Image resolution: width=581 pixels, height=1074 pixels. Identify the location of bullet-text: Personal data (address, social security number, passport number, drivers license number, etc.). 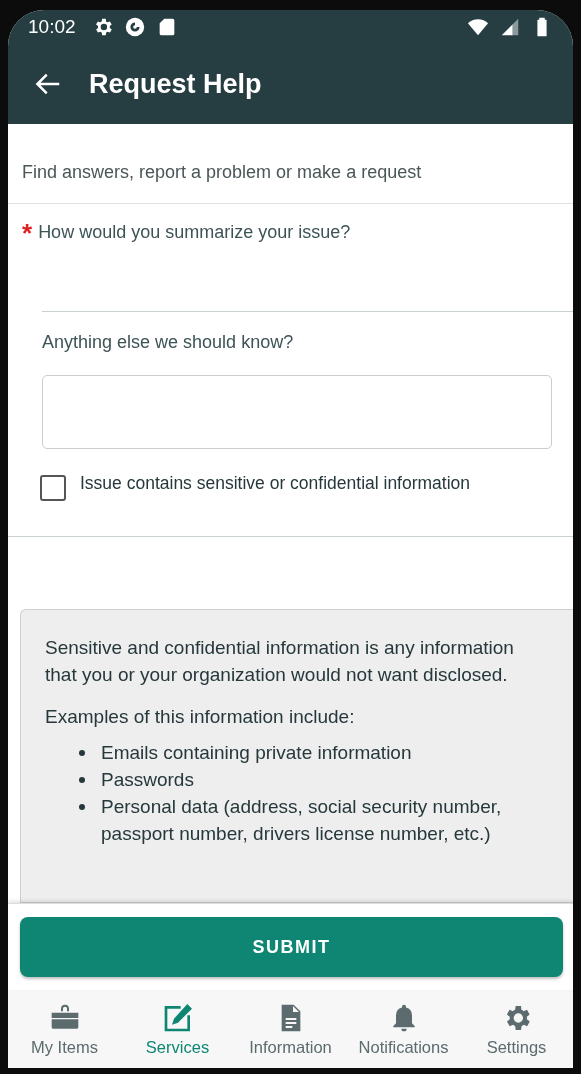
(302, 820).